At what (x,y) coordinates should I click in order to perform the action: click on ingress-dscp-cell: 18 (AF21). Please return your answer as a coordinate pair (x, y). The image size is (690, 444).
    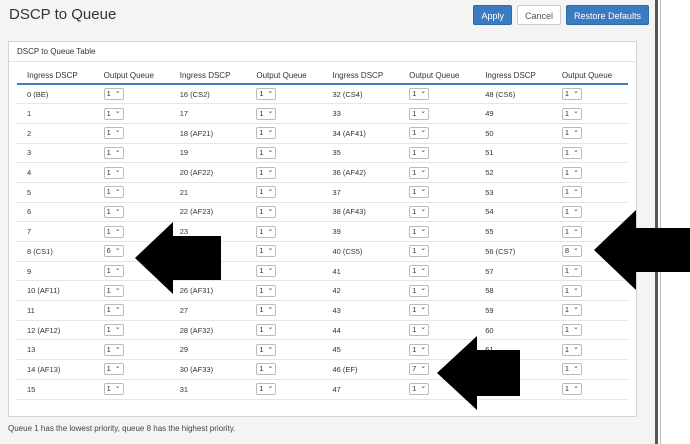
    Looking at the image, I should click on (208, 133).